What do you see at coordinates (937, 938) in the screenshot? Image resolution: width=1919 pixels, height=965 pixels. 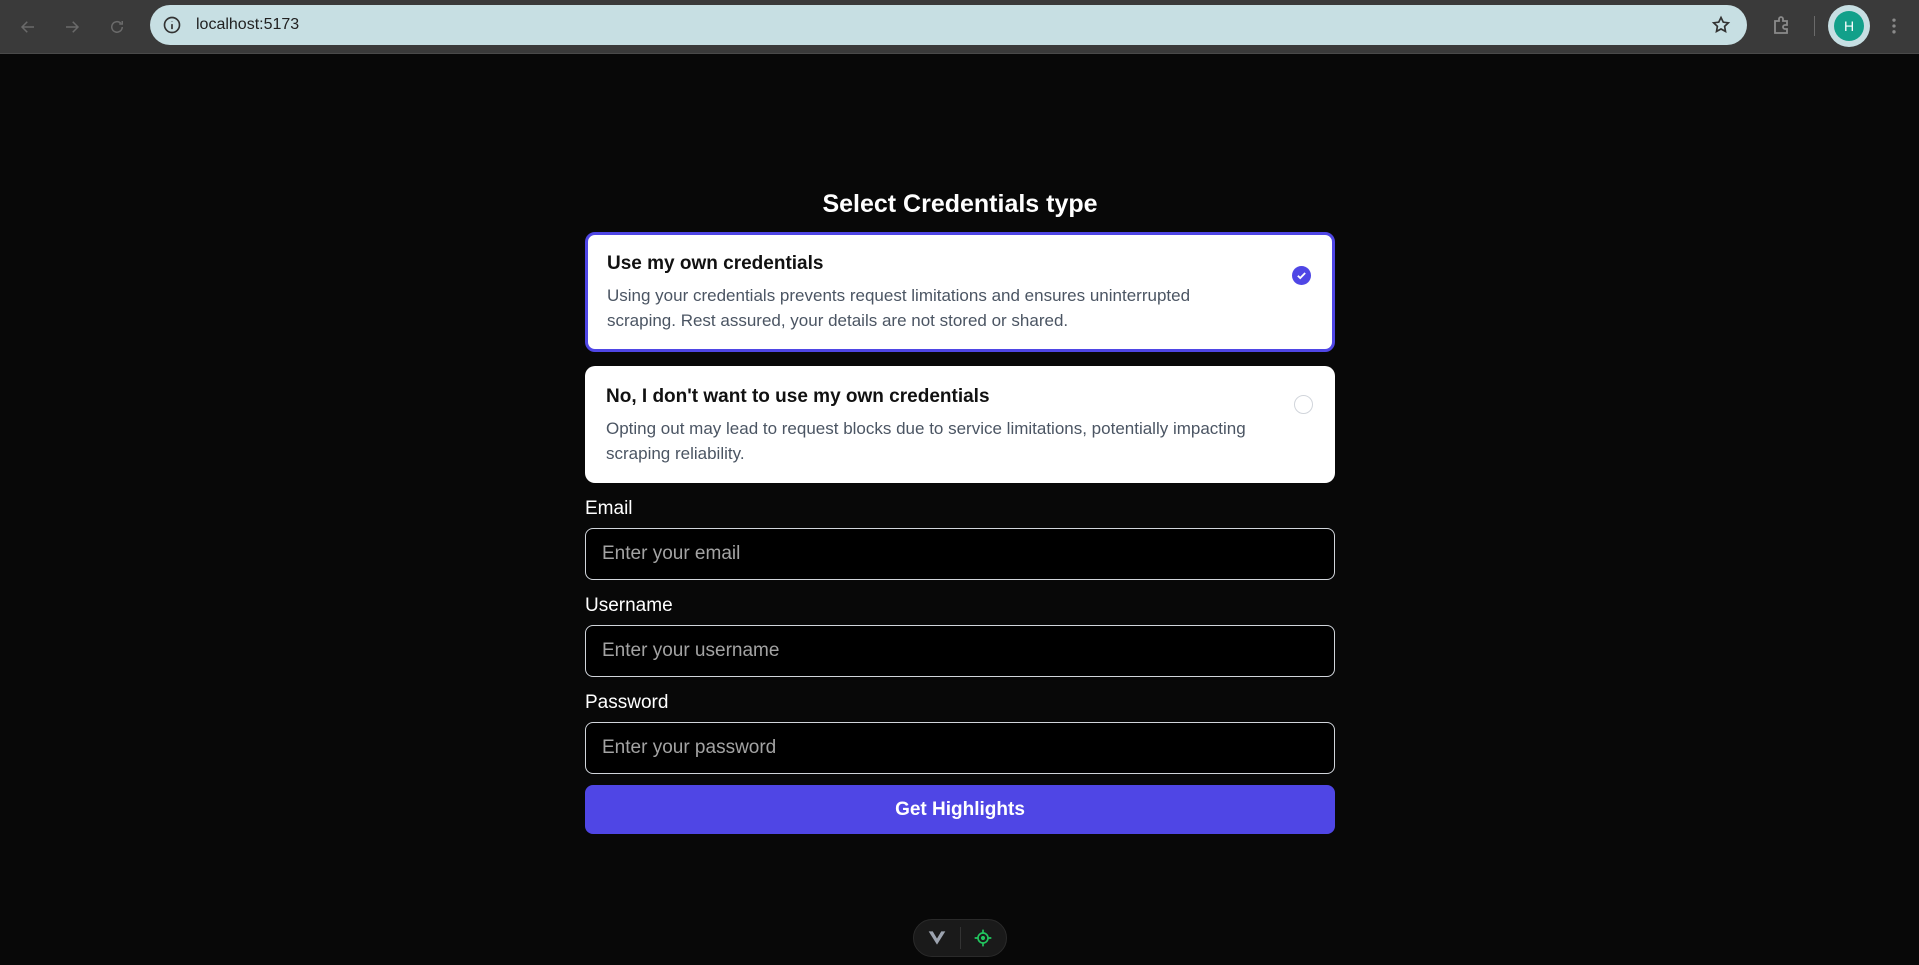 I see `vue-logo-icon` at bounding box center [937, 938].